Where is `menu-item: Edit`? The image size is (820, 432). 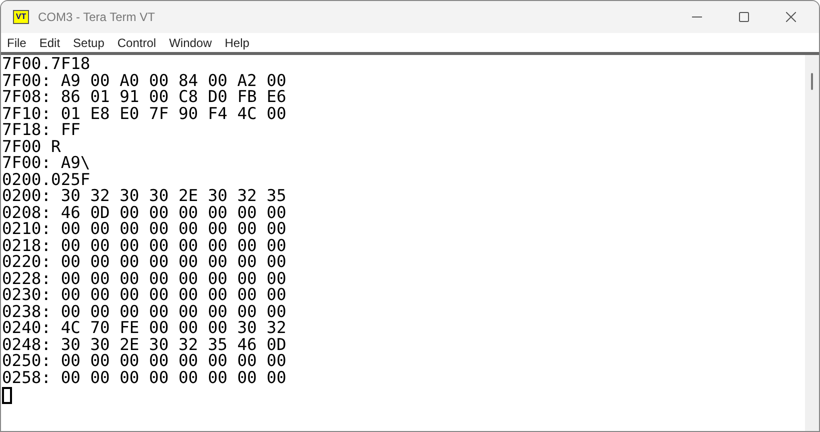
menu-item: Edit is located at coordinates (49, 43).